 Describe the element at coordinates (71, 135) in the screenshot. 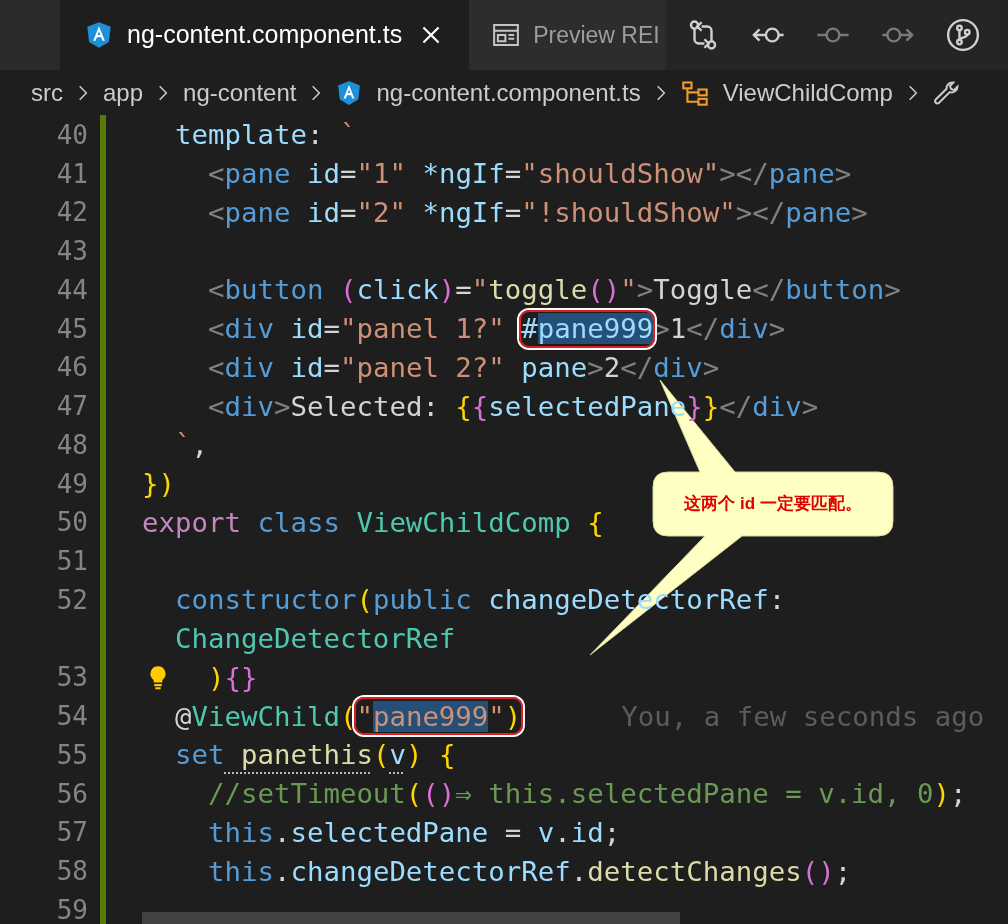

I see `line-number: 40` at that location.